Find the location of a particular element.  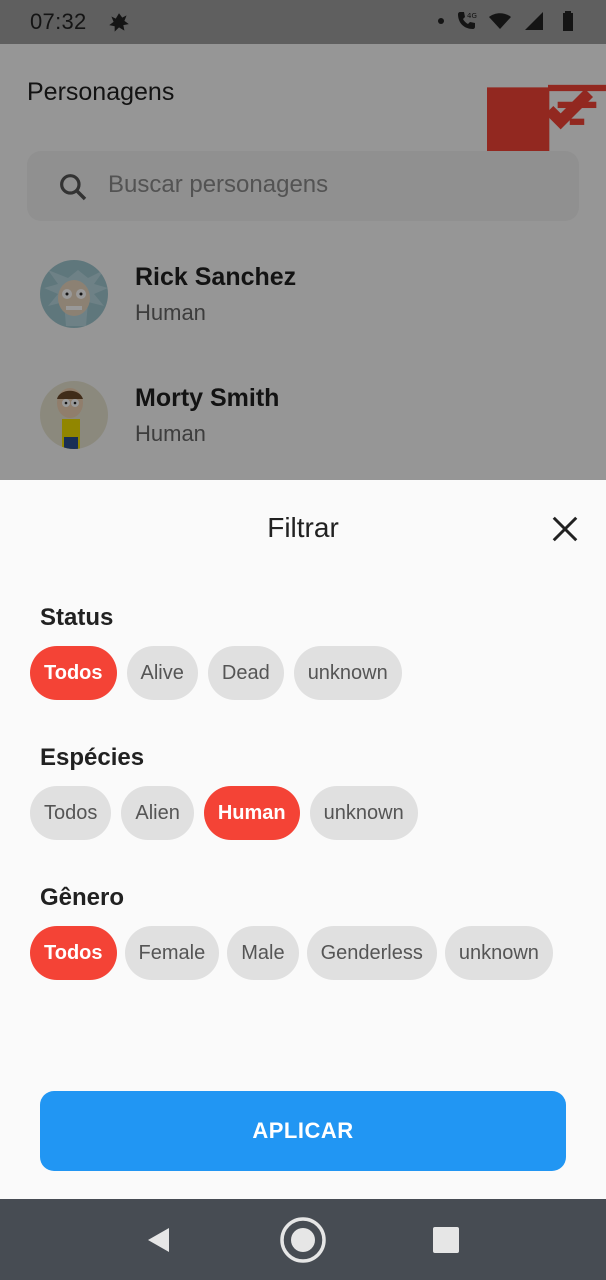

chip-gender-genderless: Genderless is located at coordinates (371, 953).